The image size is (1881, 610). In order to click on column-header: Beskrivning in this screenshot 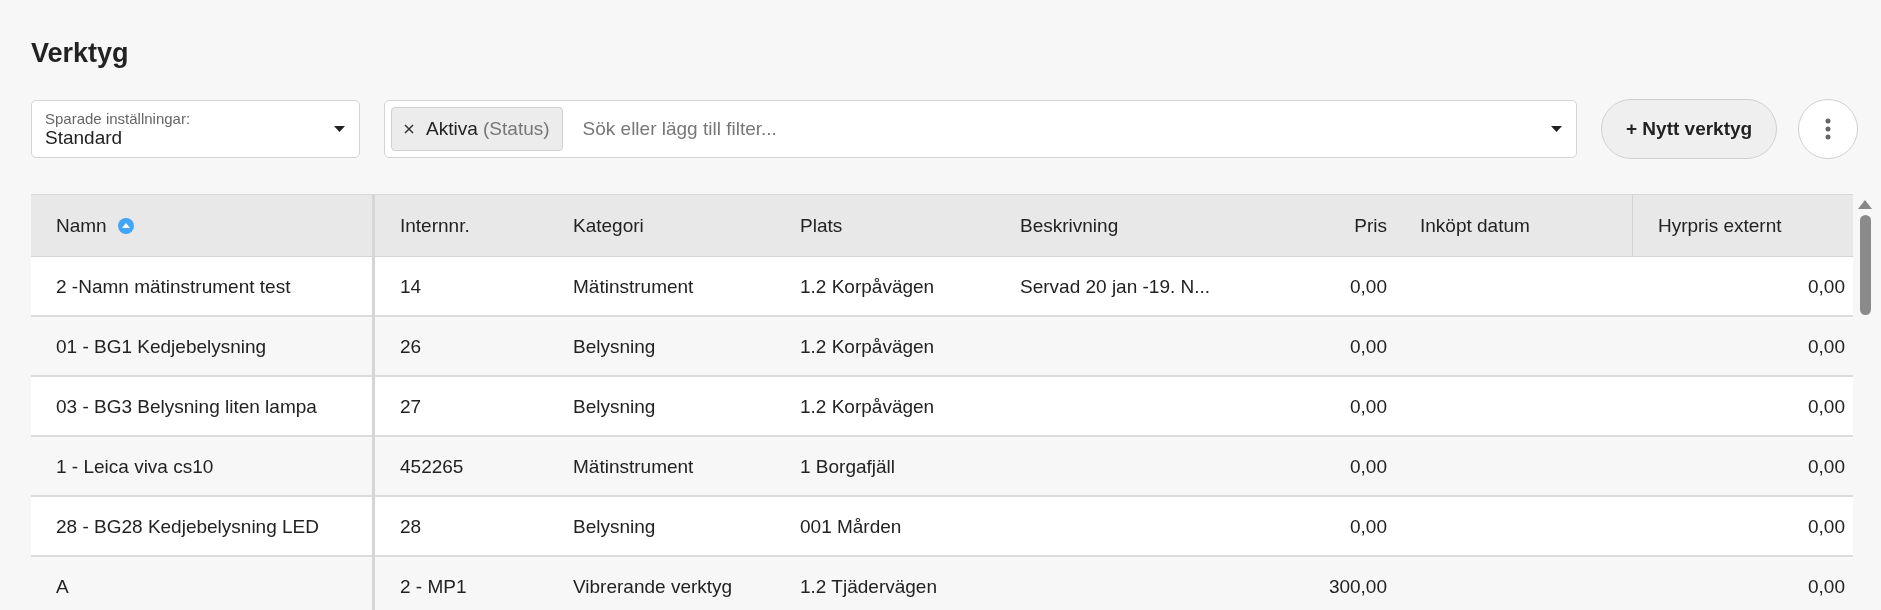, I will do `click(1069, 226)`.